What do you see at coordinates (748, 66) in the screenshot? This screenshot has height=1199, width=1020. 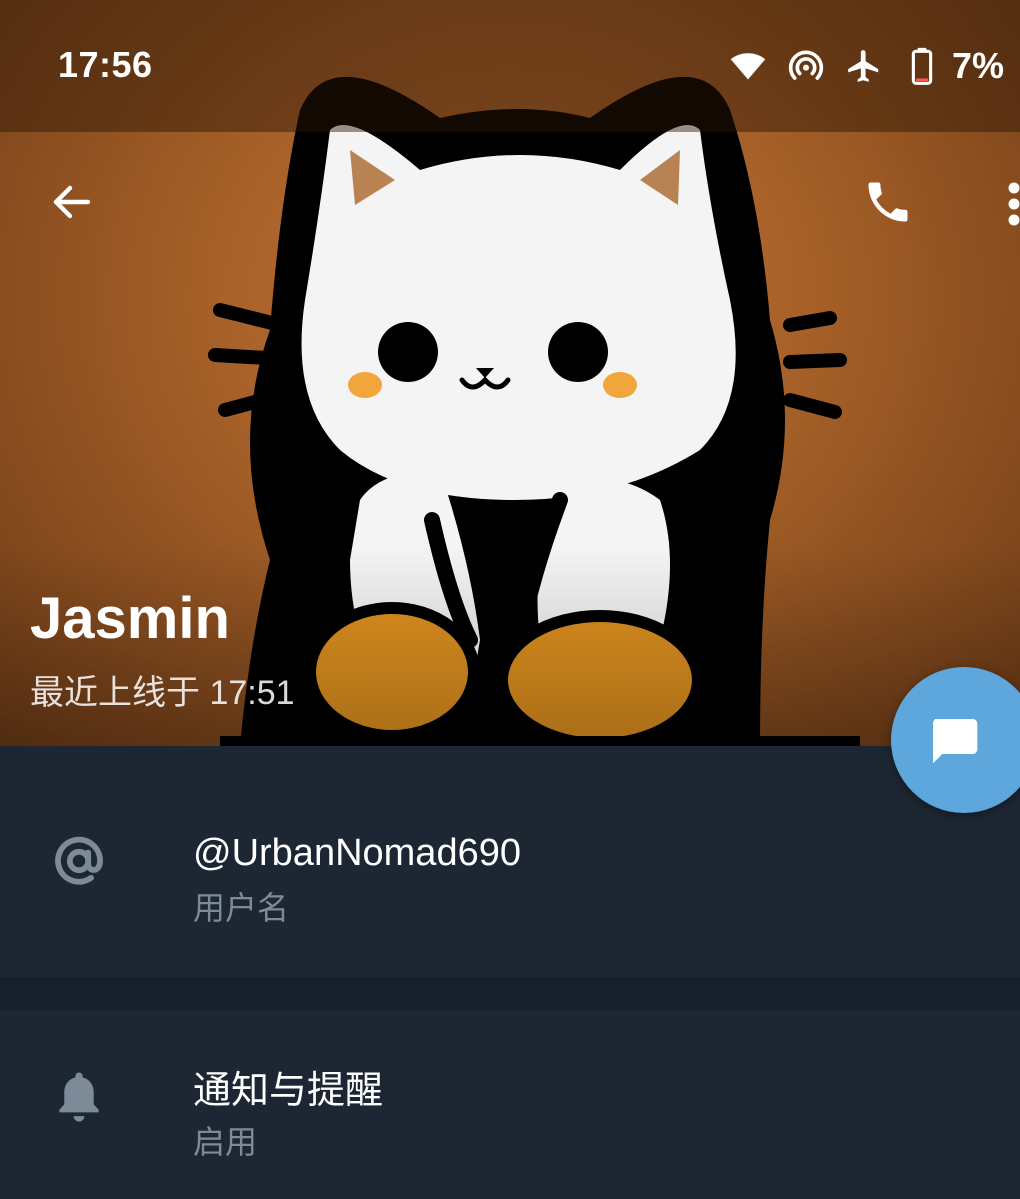 I see `wifi-icon` at bounding box center [748, 66].